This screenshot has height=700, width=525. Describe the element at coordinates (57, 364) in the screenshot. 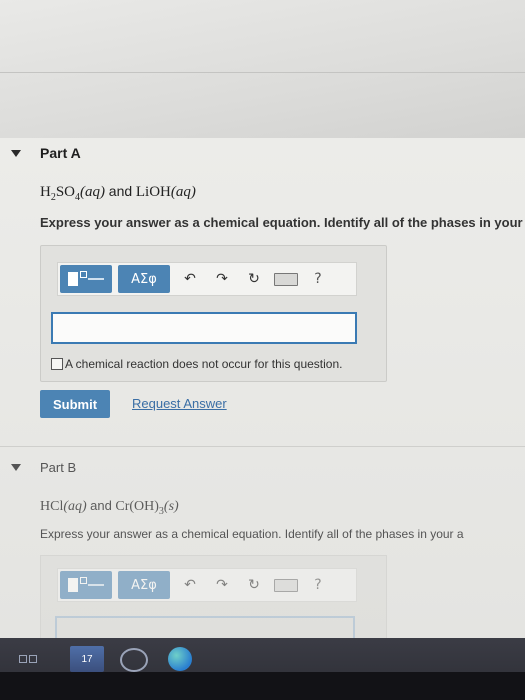

I see `no-reaction-checkbox` at that location.